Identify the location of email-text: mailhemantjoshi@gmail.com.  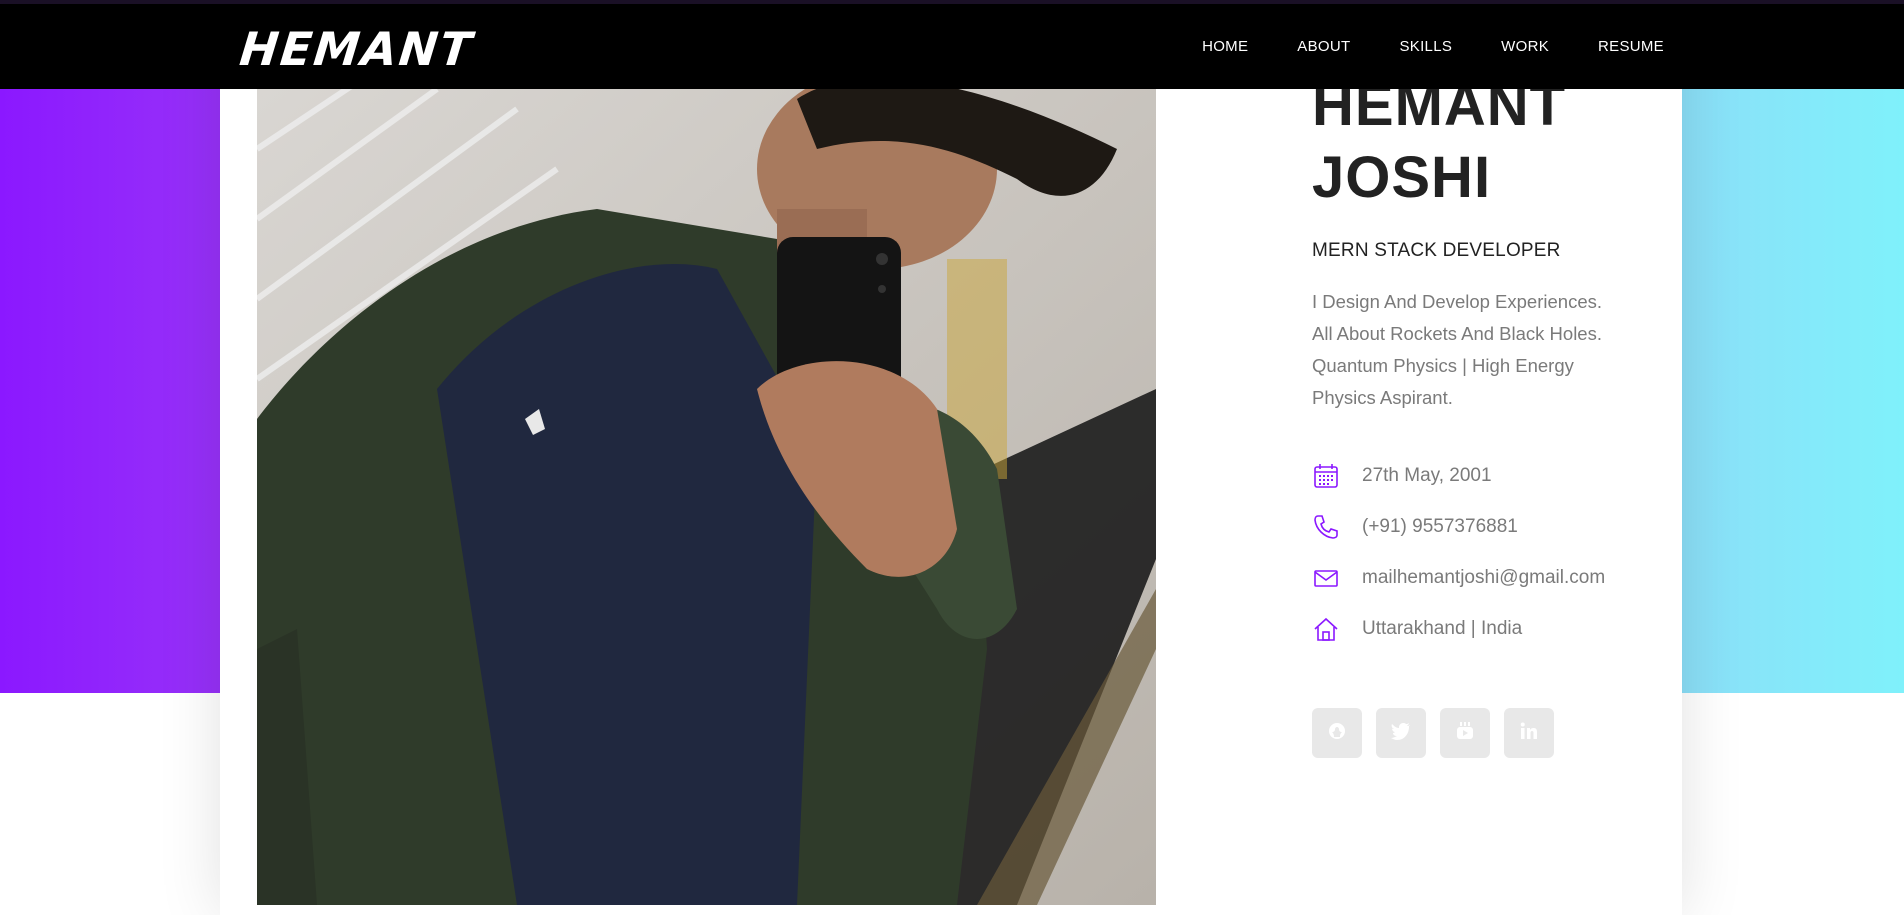
(1483, 578).